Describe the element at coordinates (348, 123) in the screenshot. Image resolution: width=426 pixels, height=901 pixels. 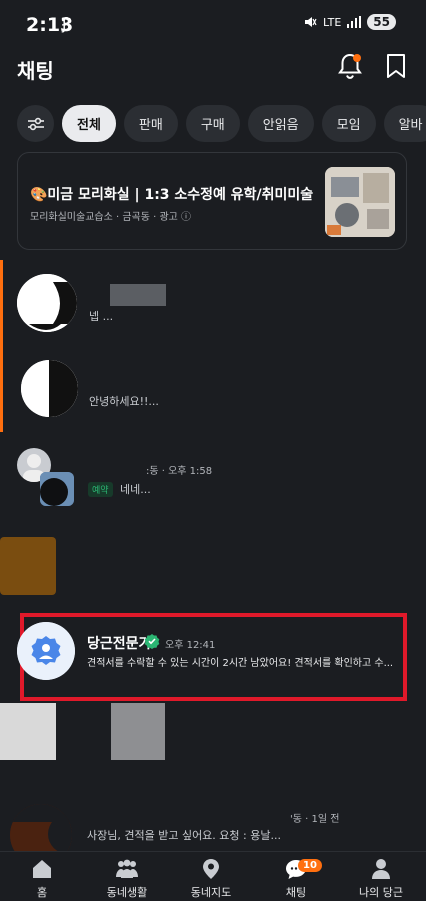
I see `chip-meetup: 모임` at that location.